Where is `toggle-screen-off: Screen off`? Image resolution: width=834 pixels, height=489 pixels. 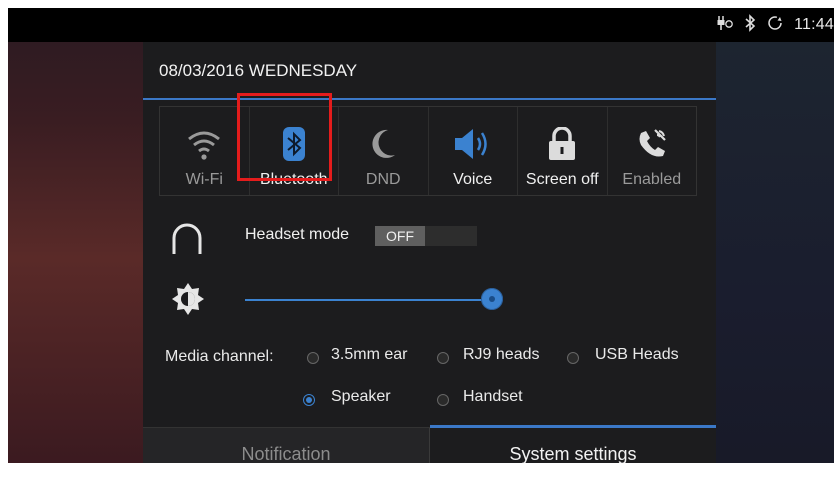
toggle-screen-off: Screen off is located at coordinates (563, 151).